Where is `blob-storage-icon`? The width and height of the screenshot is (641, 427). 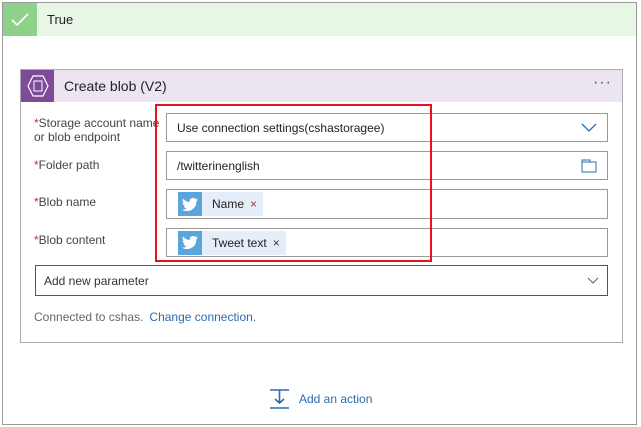 blob-storage-icon is located at coordinates (37, 86).